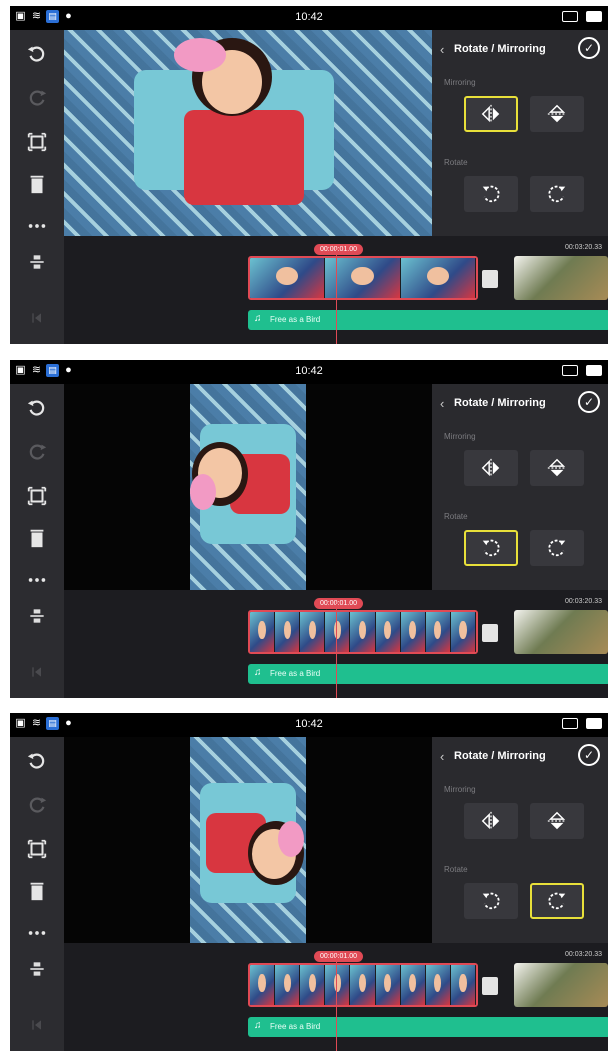 This screenshot has height=1051, width=610. What do you see at coordinates (456, 162) in the screenshot?
I see `rotate-label: Rotate` at bounding box center [456, 162].